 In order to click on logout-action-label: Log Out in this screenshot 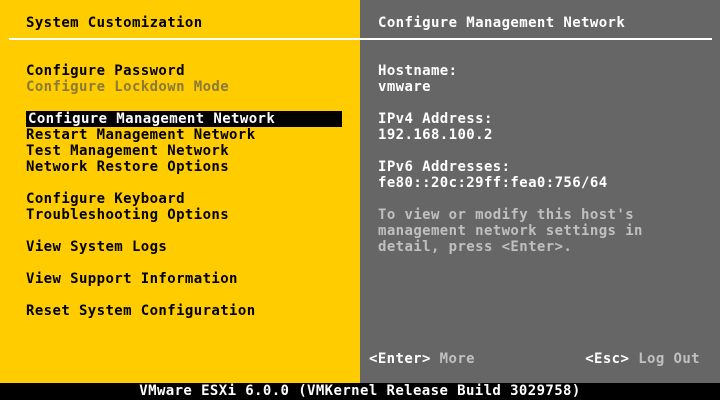, I will do `click(669, 359)`.